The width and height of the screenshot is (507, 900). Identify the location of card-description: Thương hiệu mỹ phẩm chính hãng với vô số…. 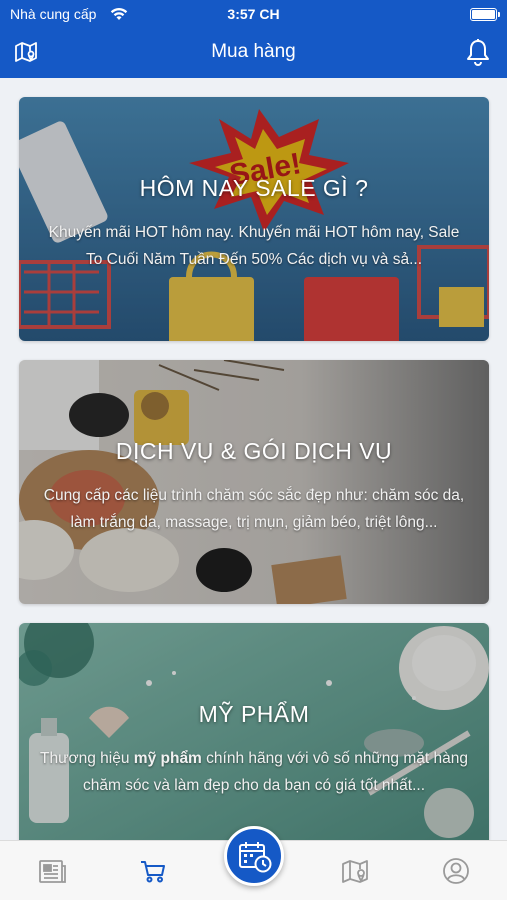
(254, 772).